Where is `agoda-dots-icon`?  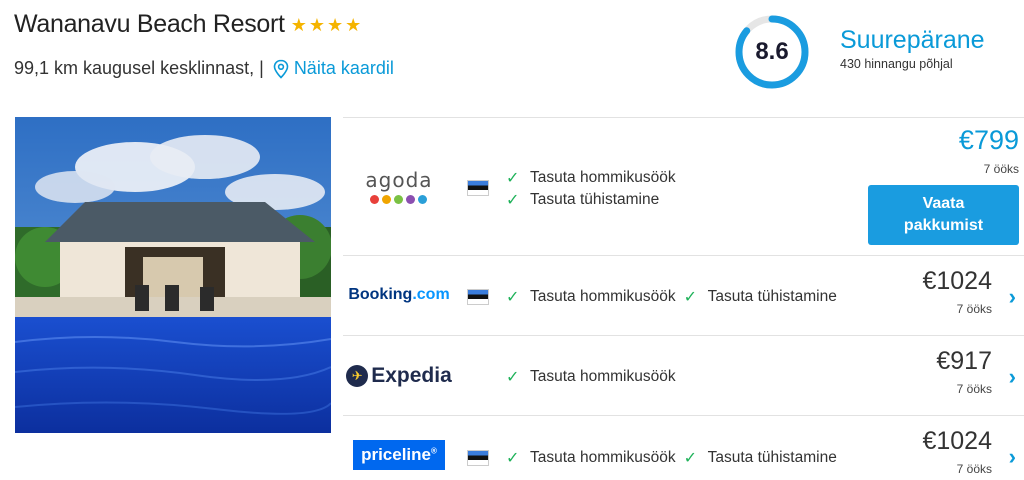 agoda-dots-icon is located at coordinates (398, 199).